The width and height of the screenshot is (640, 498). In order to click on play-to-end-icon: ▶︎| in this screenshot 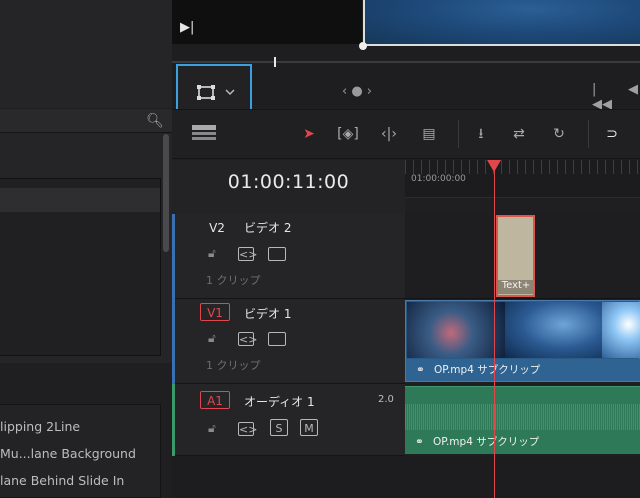, I will do `click(188, 30)`.